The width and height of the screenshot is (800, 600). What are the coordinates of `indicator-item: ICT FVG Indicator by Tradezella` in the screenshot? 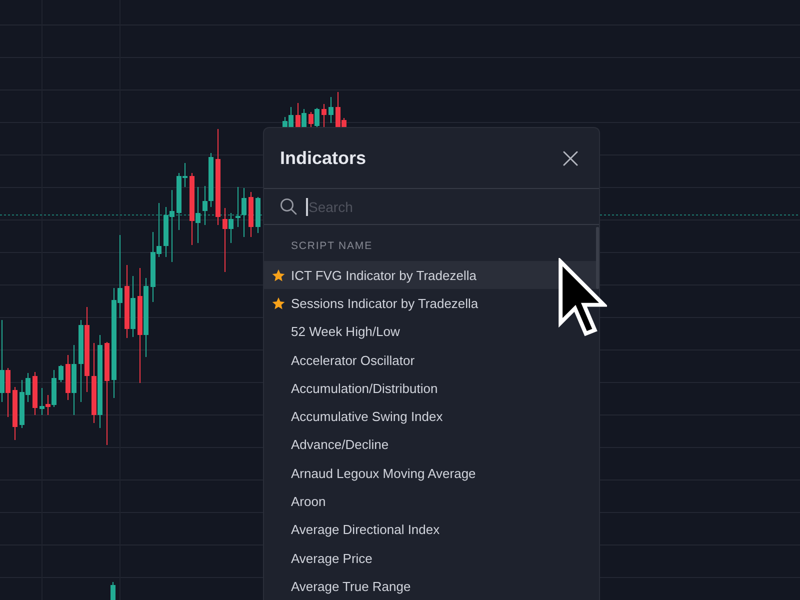 It's located at (430, 275).